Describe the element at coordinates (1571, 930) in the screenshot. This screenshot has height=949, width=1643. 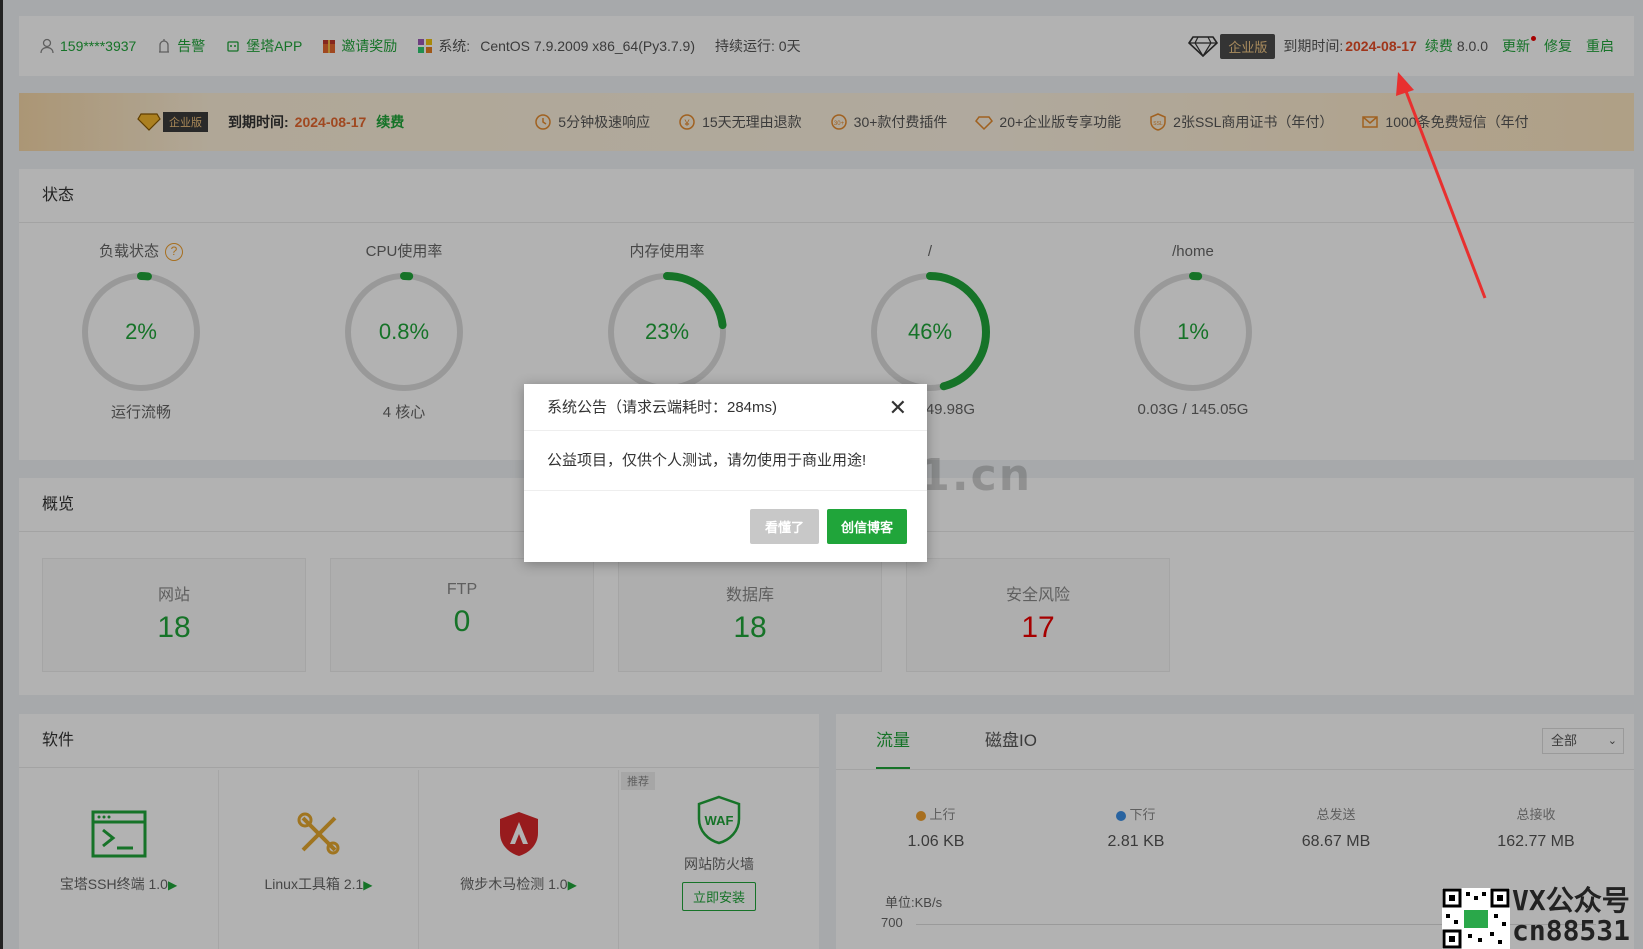
I see `vx-line-2: cn88531` at that location.